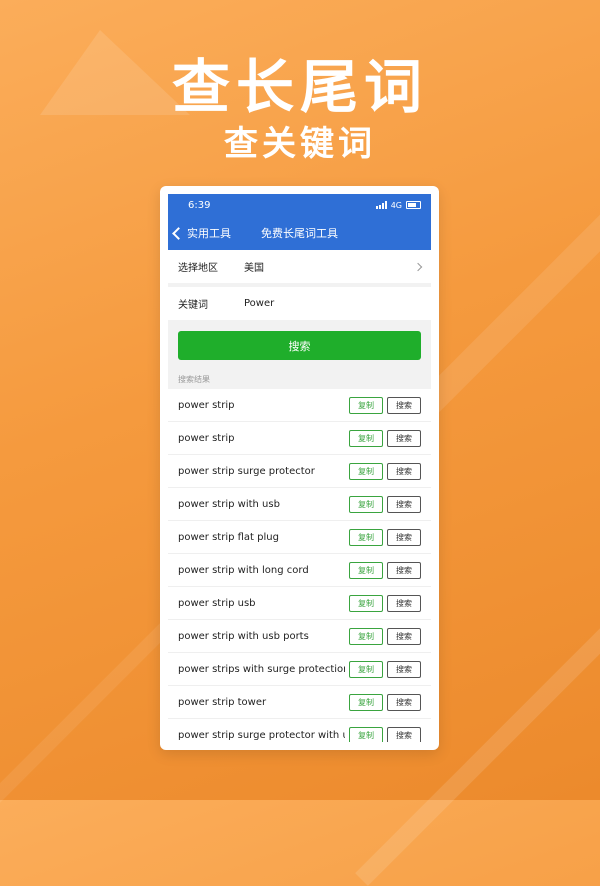 Image resolution: width=600 pixels, height=886 pixels. Describe the element at coordinates (254, 268) in the screenshot. I see `region-value: 美国` at that location.